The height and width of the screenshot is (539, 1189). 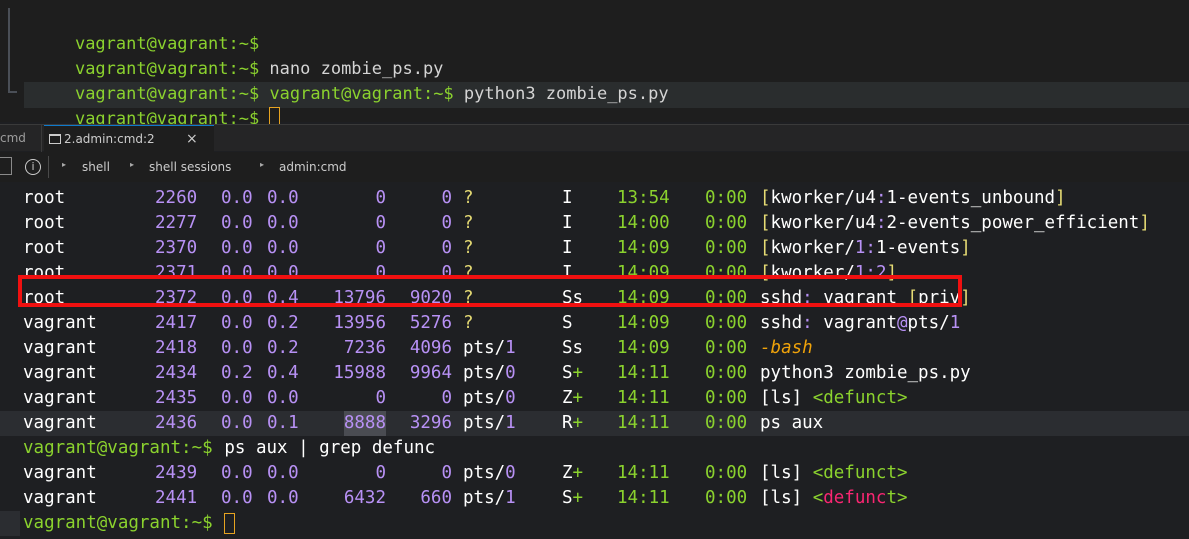 What do you see at coordinates (176, 498) in the screenshot?
I see `cell-pid: 2441` at bounding box center [176, 498].